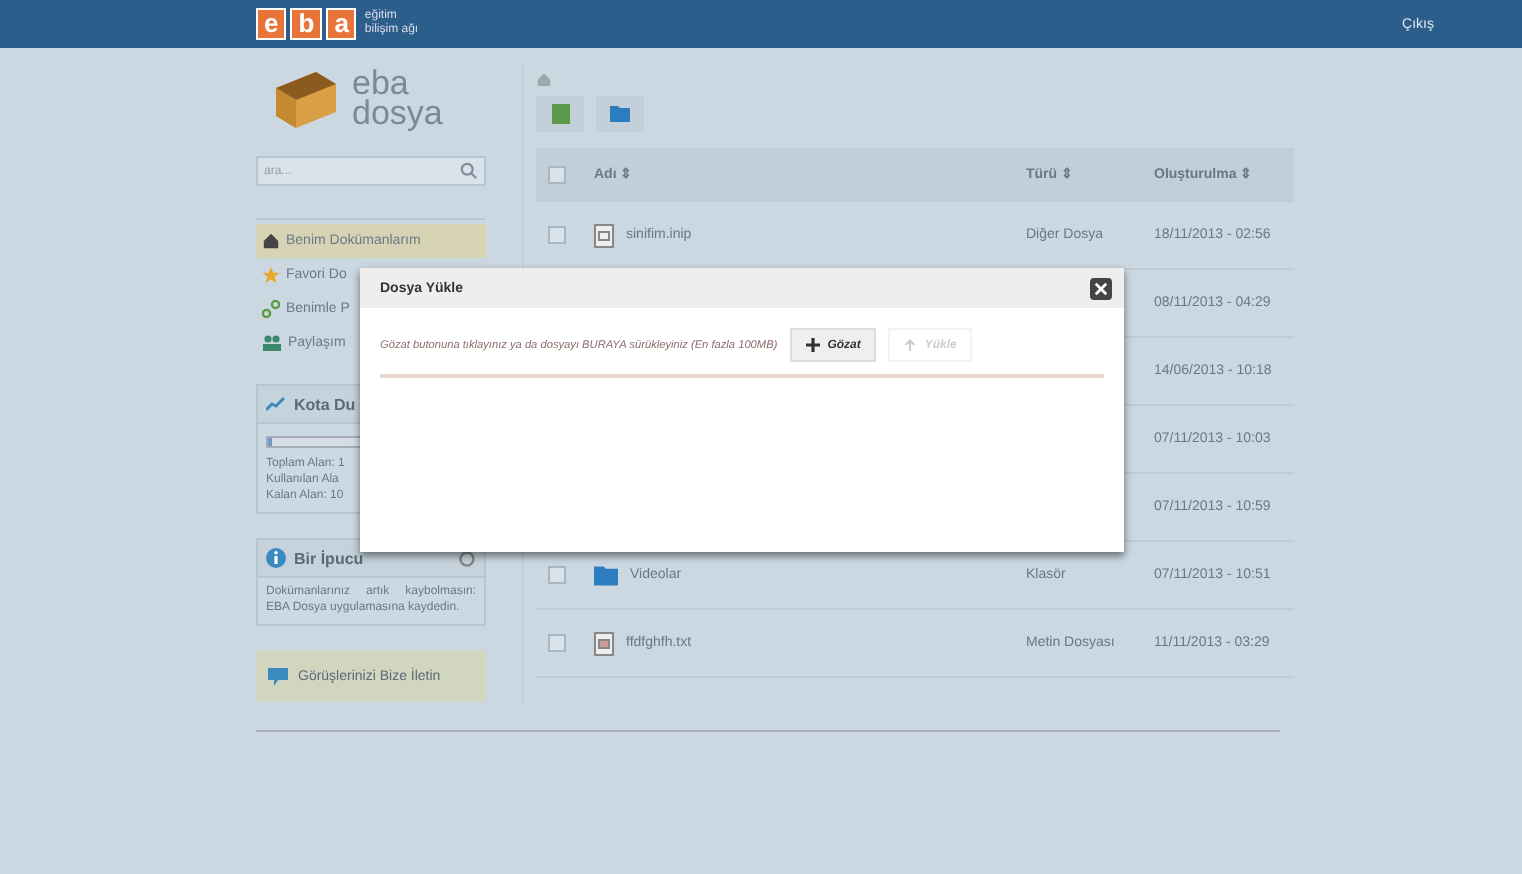  What do you see at coordinates (325, 404) in the screenshot?
I see `panel-title: Kota Du` at bounding box center [325, 404].